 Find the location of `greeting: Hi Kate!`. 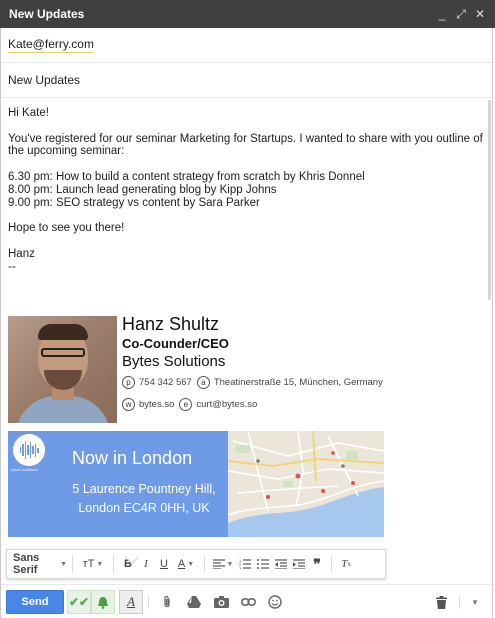

greeting: Hi Kate! is located at coordinates (28, 113).